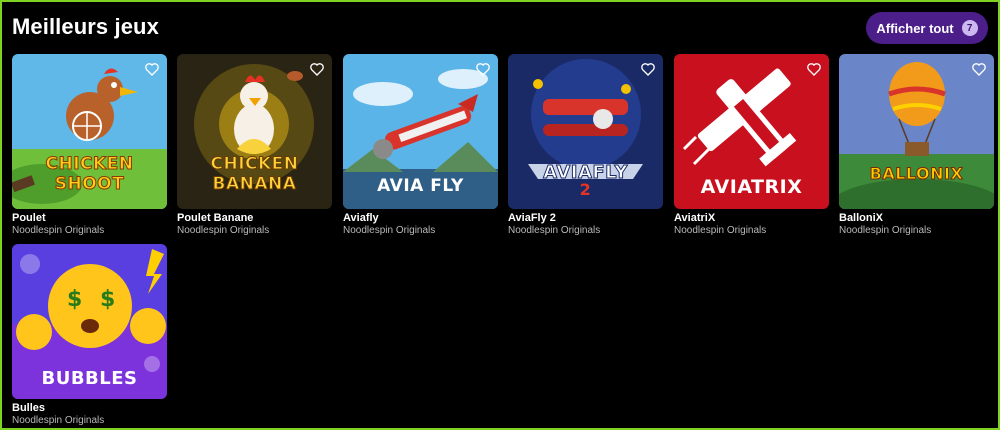 Image resolution: width=1000 pixels, height=430 pixels. What do you see at coordinates (254, 131) in the screenshot?
I see `game-thumbnail: CHICKEN BANANA` at bounding box center [254, 131].